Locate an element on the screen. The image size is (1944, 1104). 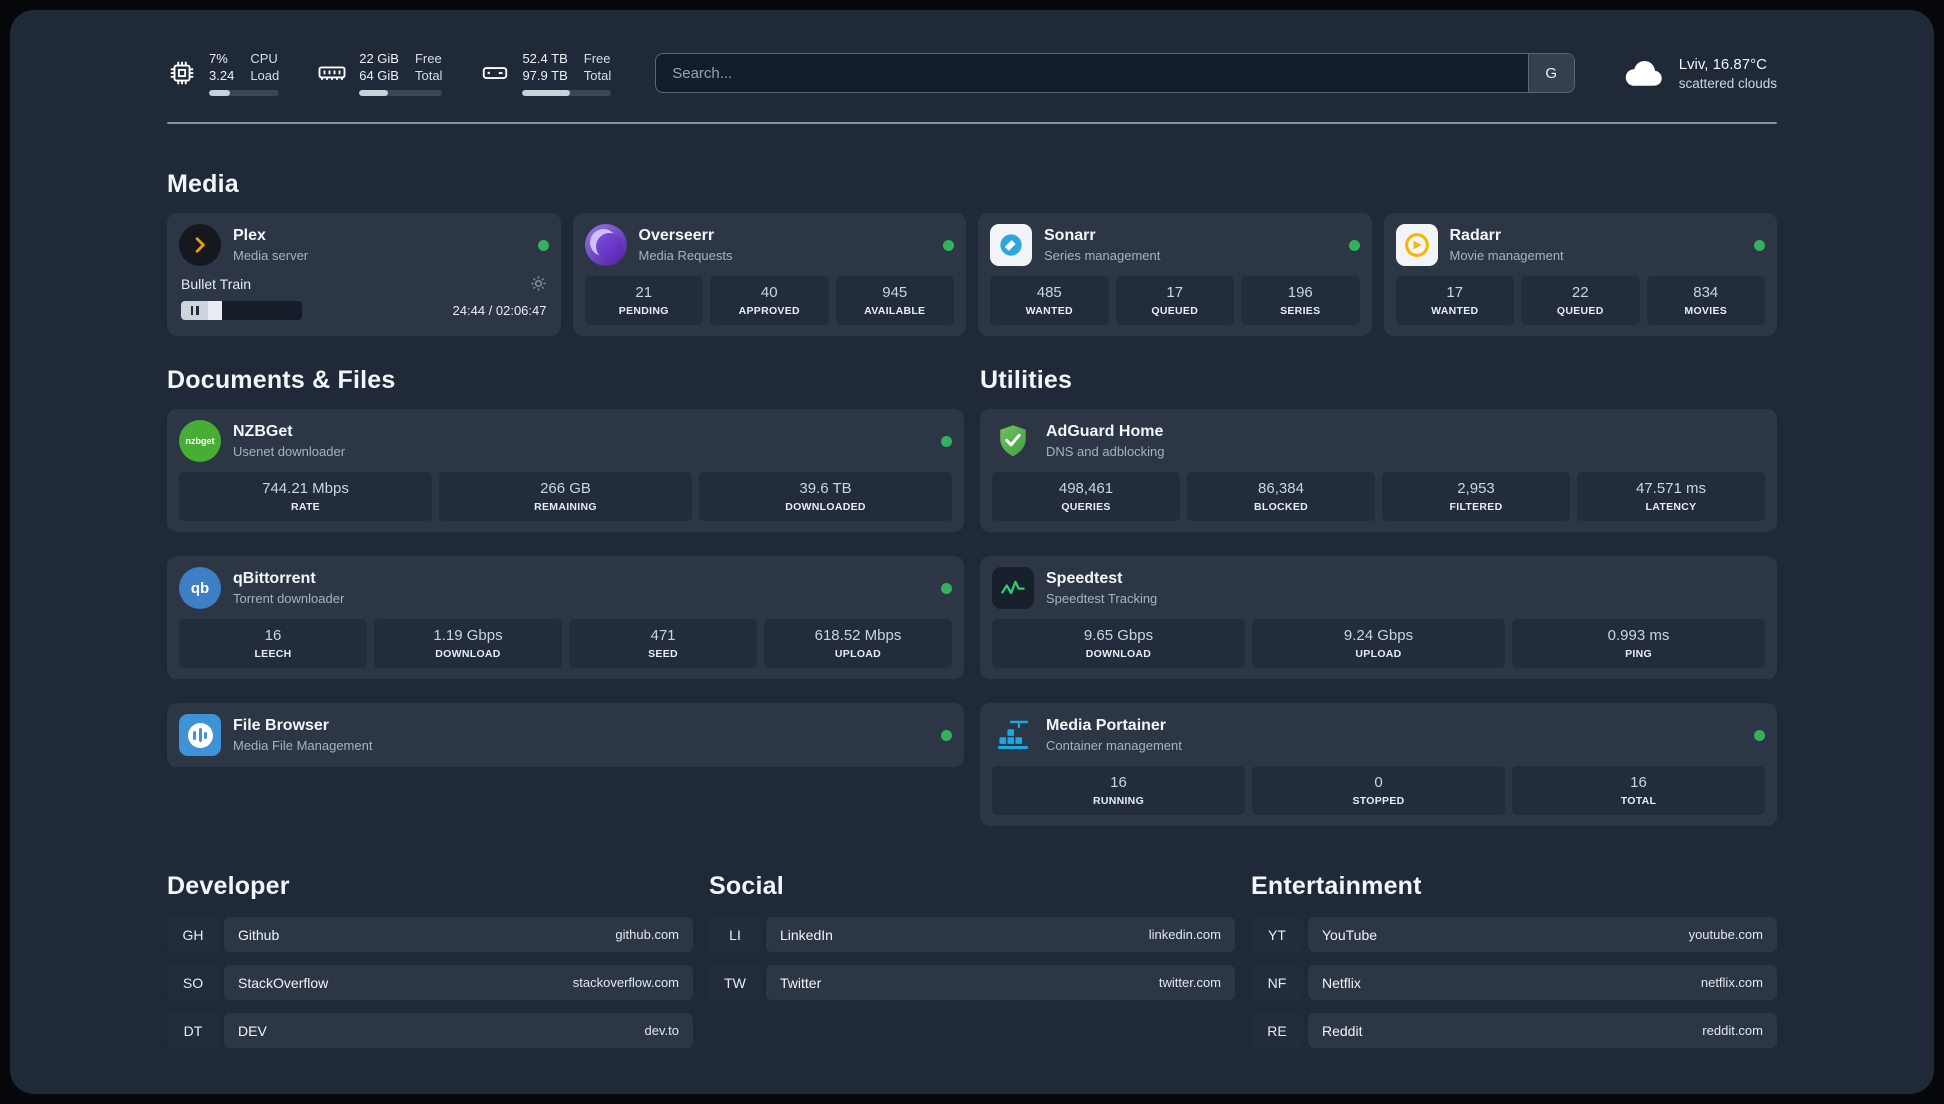
bookmark-url: dev.to is located at coordinates (661, 1030).